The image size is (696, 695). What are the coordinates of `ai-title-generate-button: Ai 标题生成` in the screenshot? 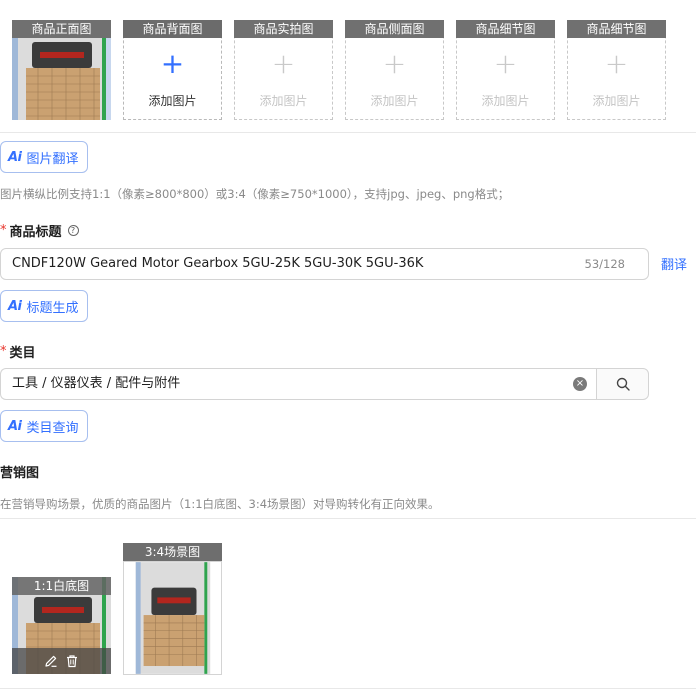 It's located at (44, 306).